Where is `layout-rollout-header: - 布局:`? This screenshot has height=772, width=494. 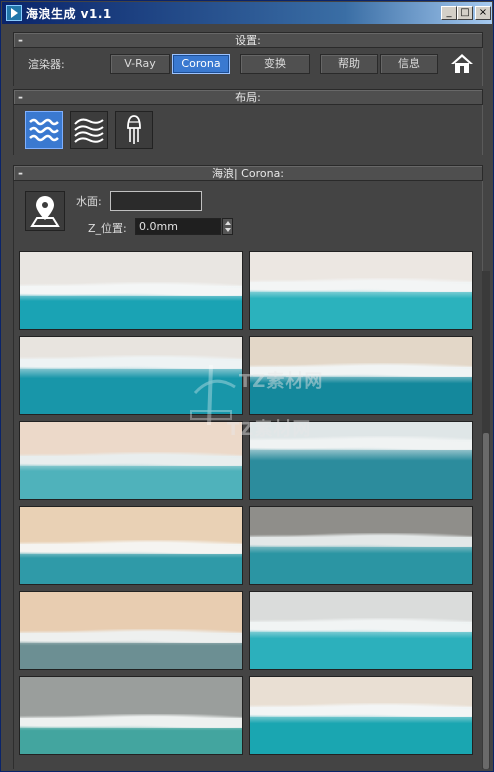 layout-rollout-header: - 布局: is located at coordinates (248, 97).